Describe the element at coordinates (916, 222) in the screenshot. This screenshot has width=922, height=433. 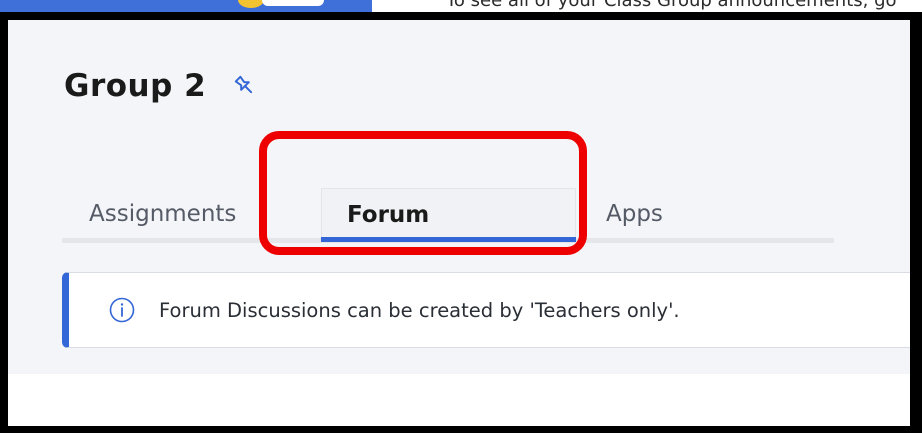
I see `frame-right` at that location.